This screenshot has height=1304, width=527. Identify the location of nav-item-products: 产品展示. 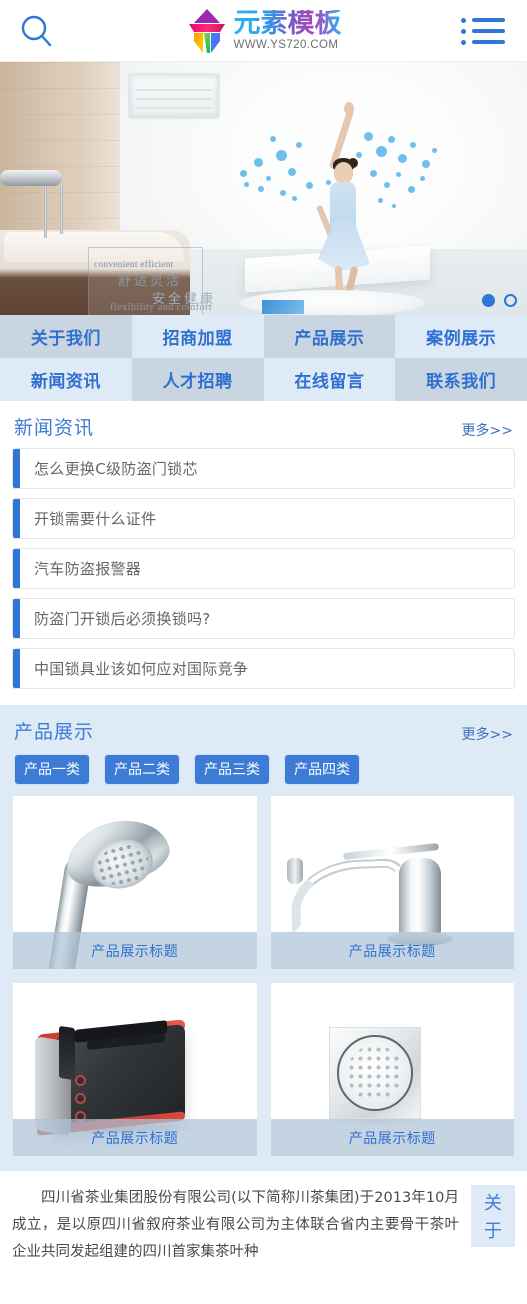
(329, 336).